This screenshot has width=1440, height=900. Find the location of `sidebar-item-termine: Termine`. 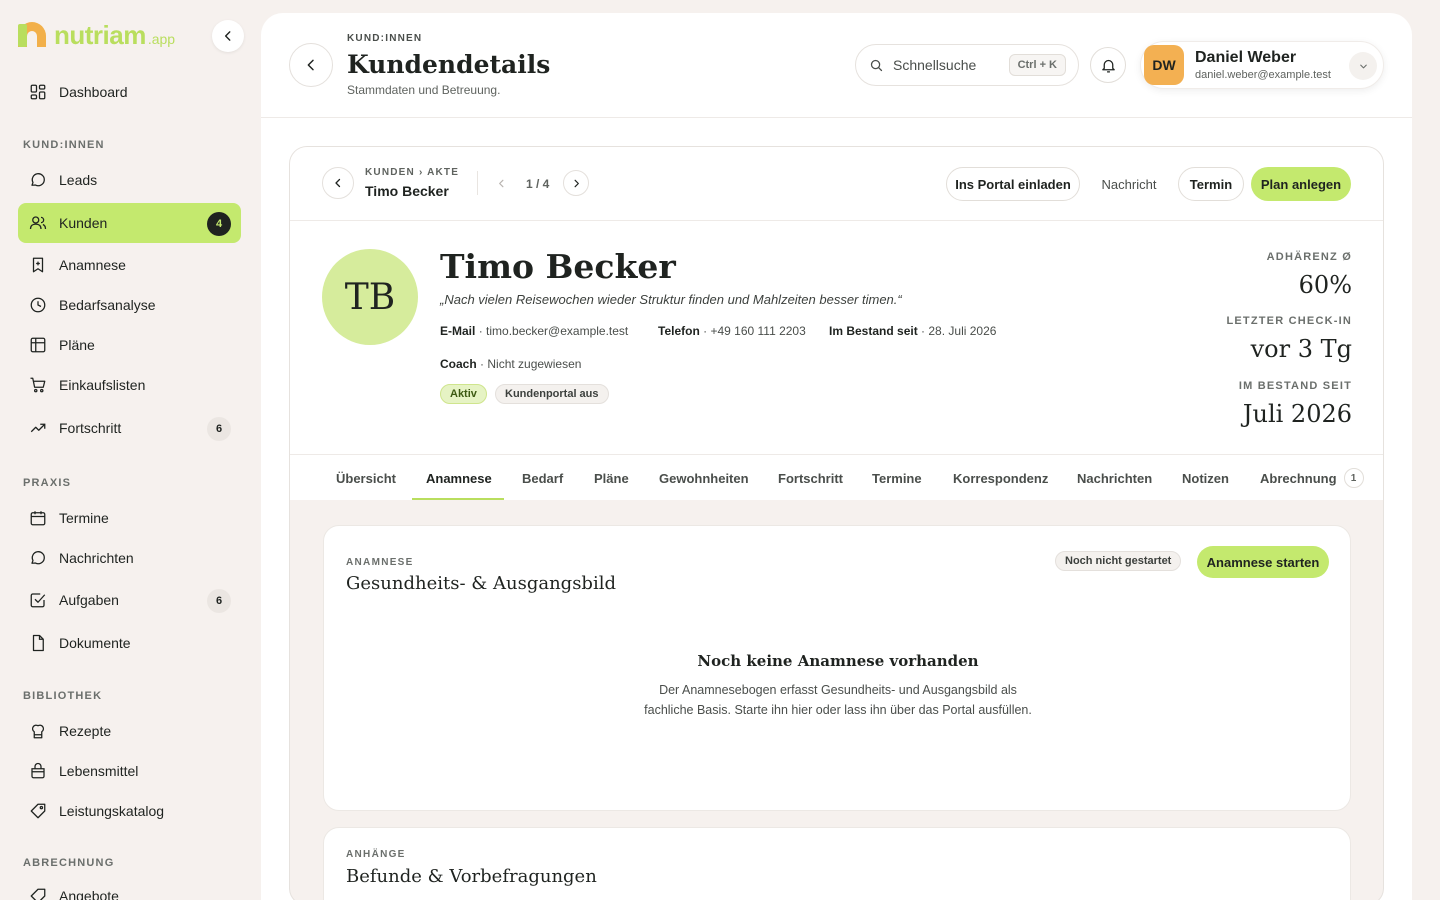

sidebar-item-termine: Termine is located at coordinates (129, 518).